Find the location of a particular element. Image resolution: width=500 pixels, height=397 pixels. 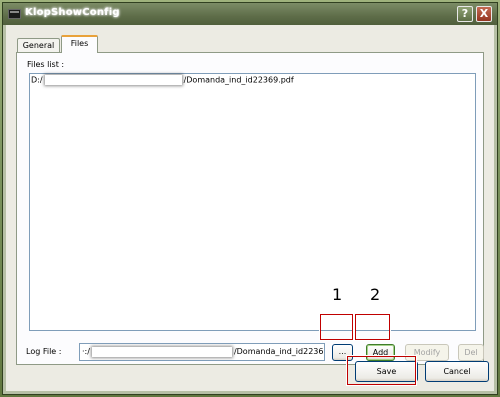

log-file-field: ·:/ /Domanda_ind_id22369.pdf is located at coordinates (202, 352).